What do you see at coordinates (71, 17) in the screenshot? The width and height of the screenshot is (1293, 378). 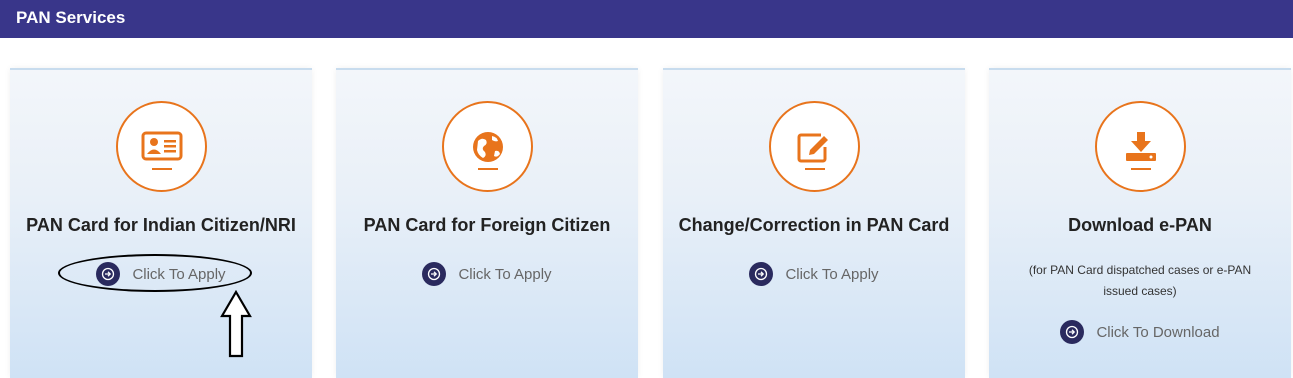 I see `section-title: PAN Services` at bounding box center [71, 17].